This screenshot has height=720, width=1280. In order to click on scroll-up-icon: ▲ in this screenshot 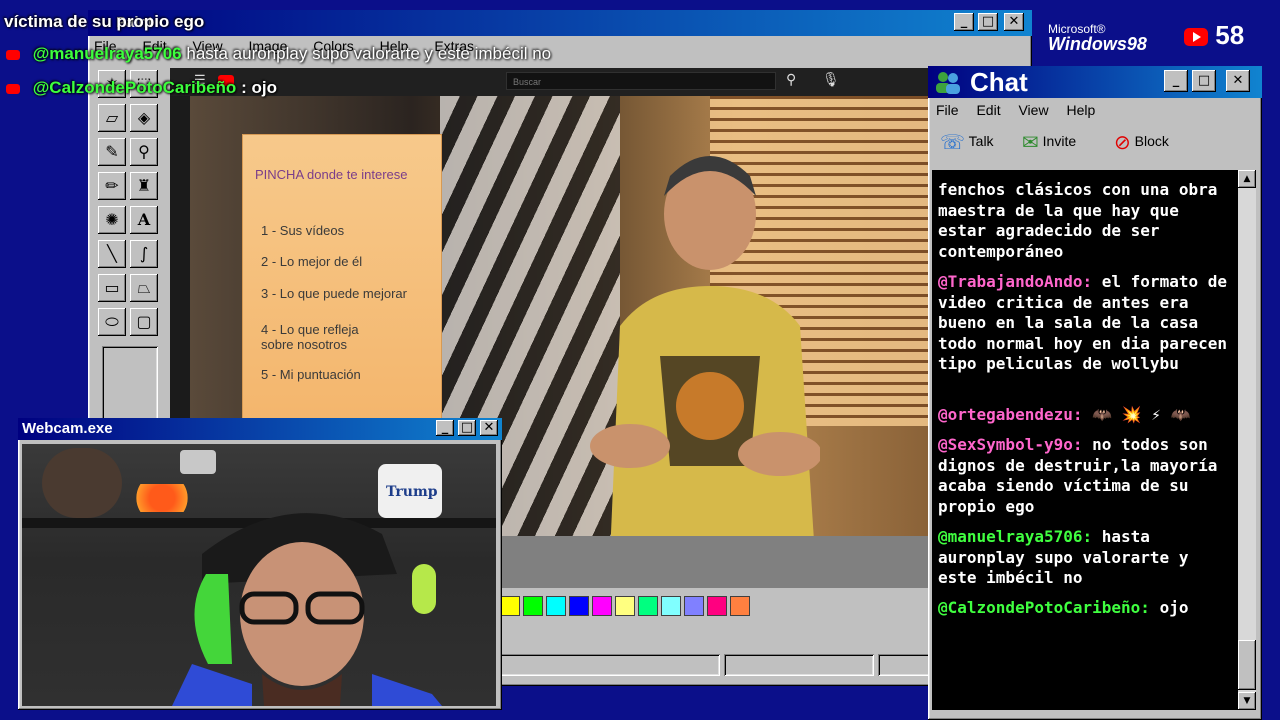, I will do `click(1247, 179)`.